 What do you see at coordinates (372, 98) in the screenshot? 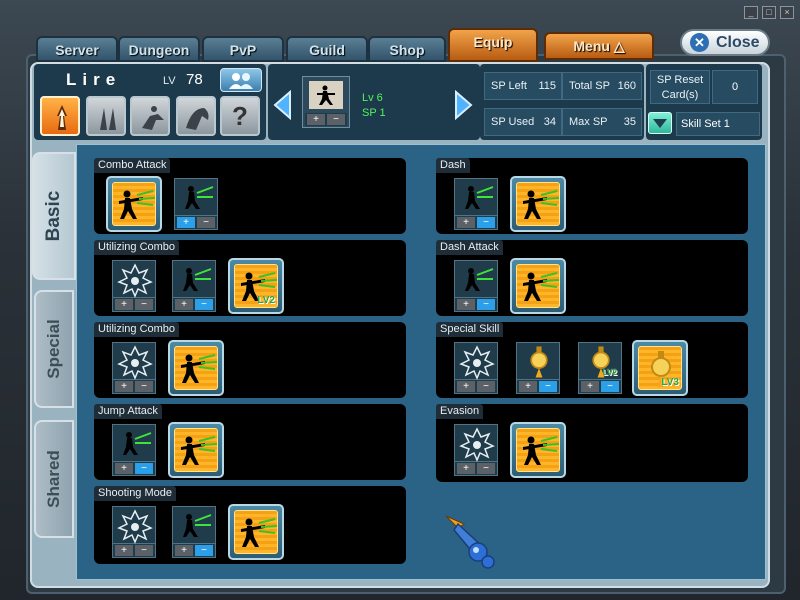
I see `selected-skill-level: Lv 6` at bounding box center [372, 98].